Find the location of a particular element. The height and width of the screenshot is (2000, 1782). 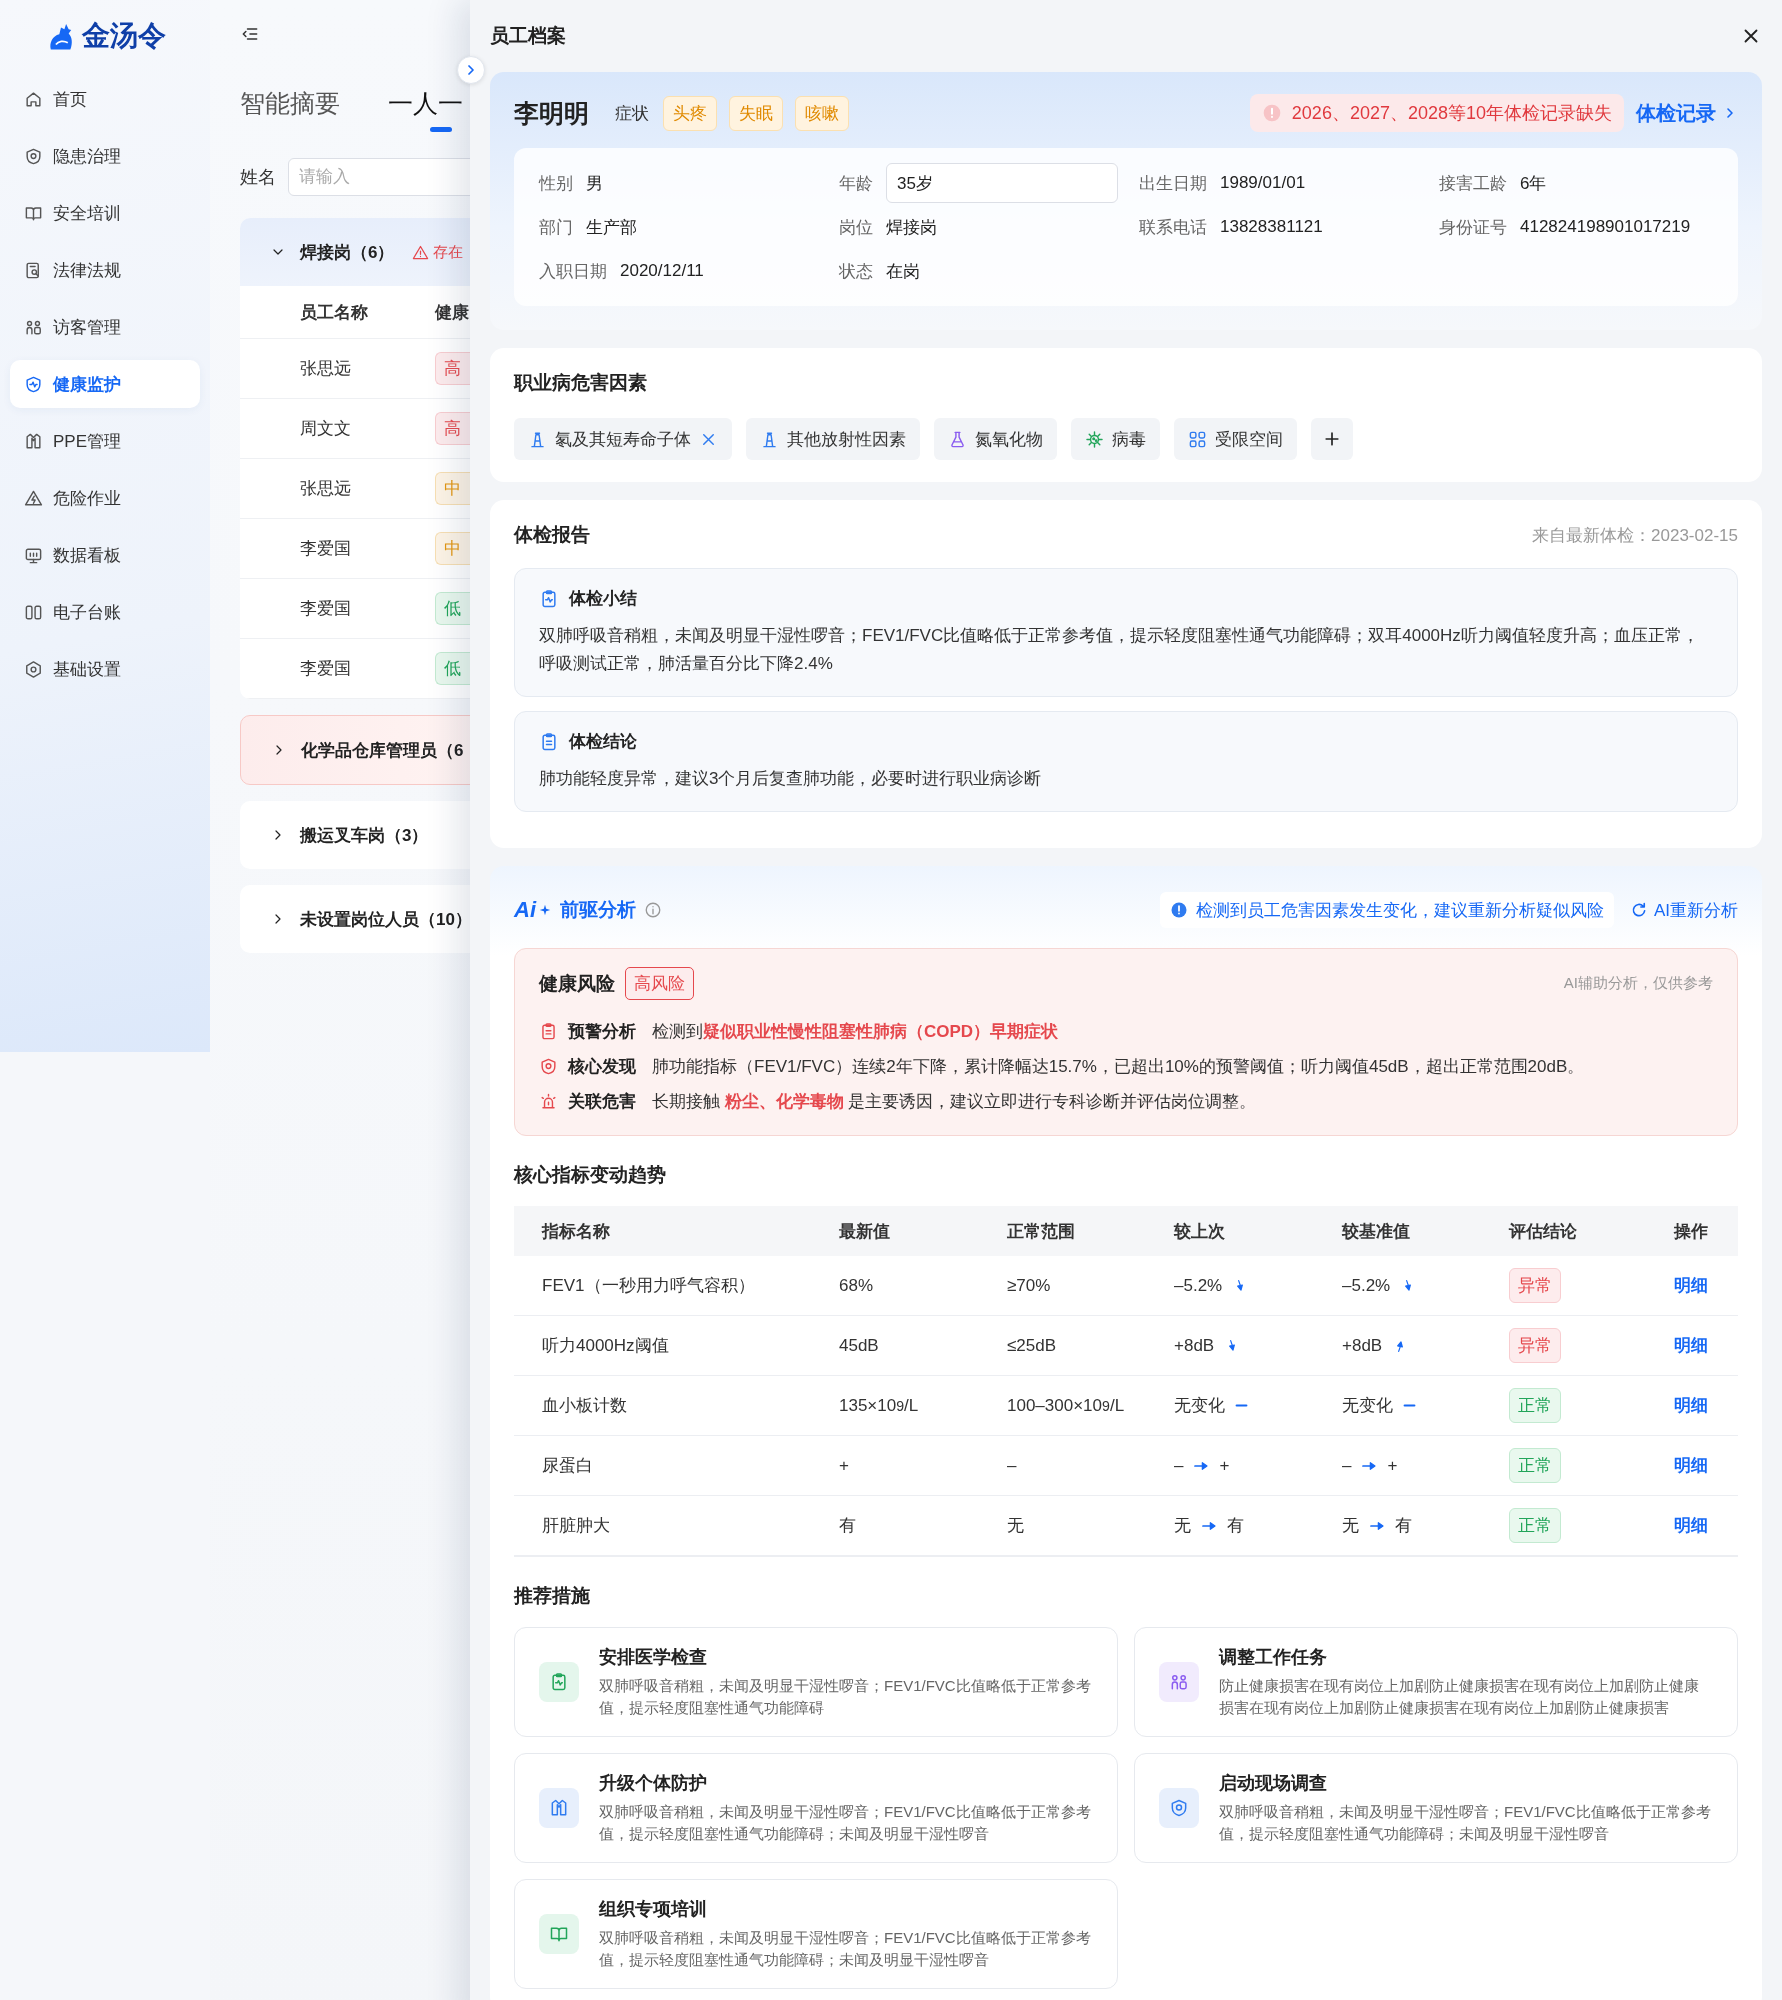

hazard-label: 受限空间 is located at coordinates (1249, 439).